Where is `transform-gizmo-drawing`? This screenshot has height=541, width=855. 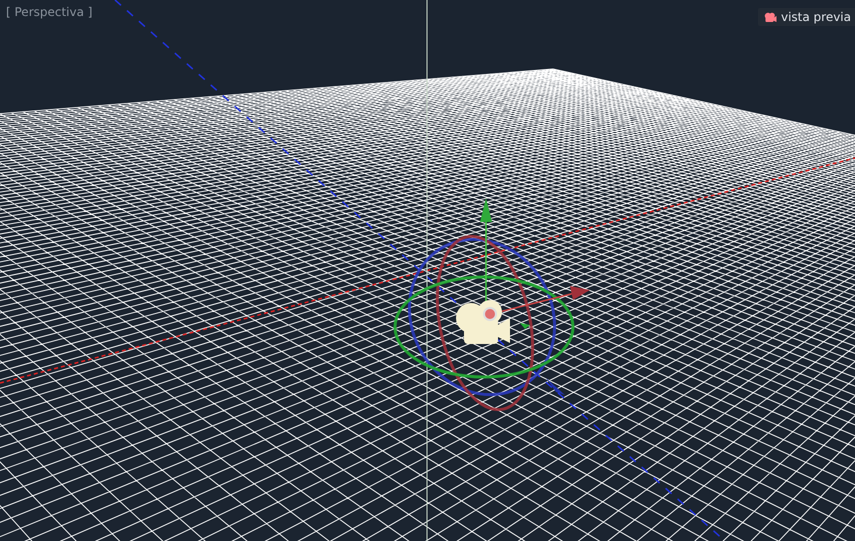
transform-gizmo-drawing is located at coordinates (492, 305).